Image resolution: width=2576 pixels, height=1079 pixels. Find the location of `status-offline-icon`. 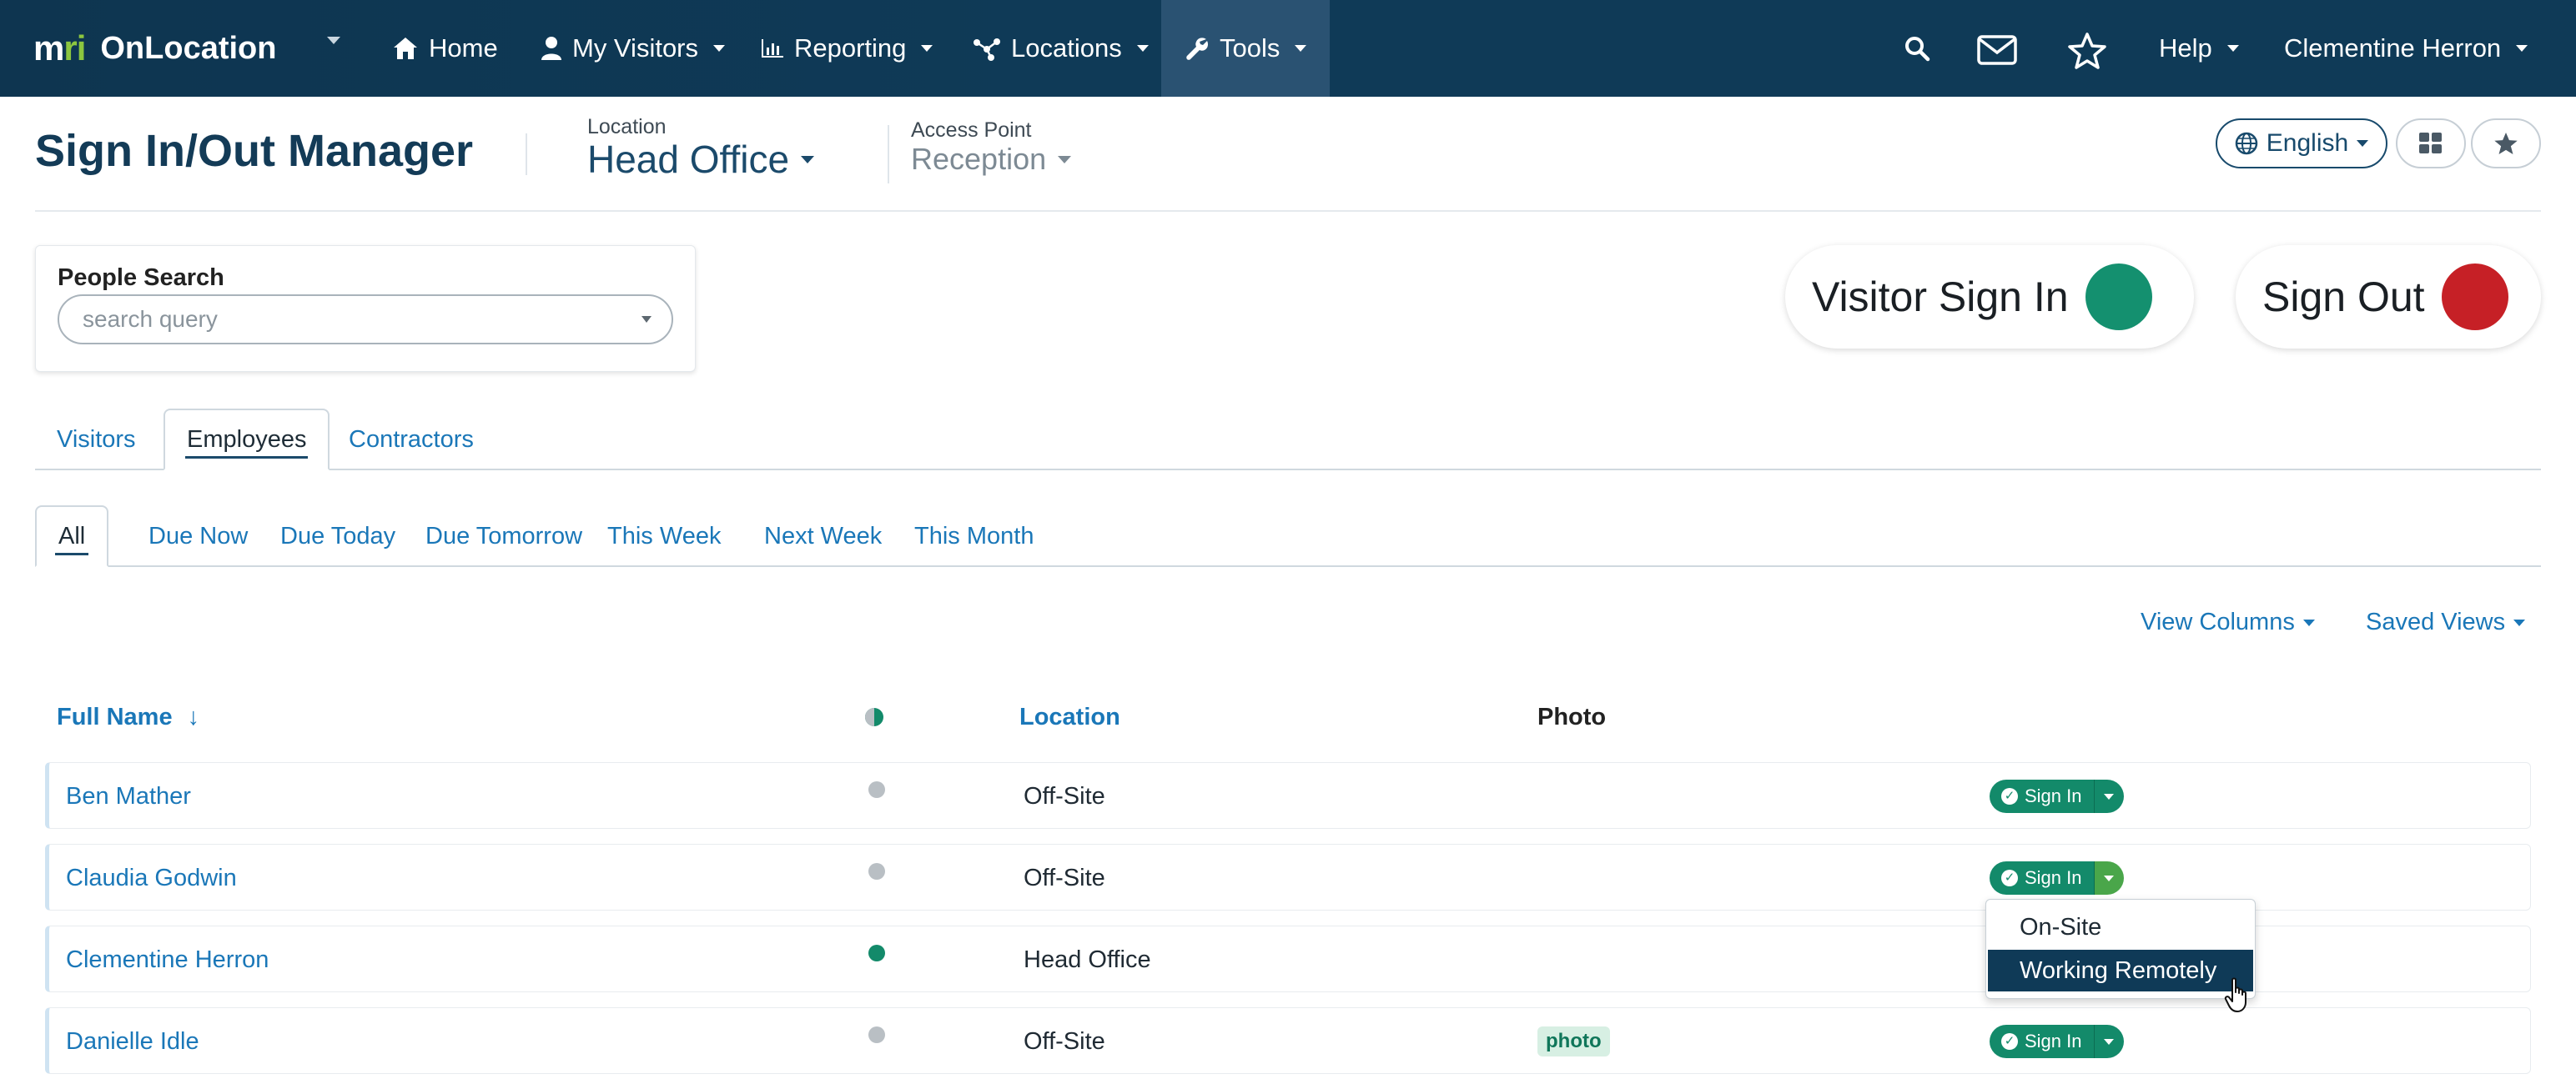

status-offline-icon is located at coordinates (876, 871).